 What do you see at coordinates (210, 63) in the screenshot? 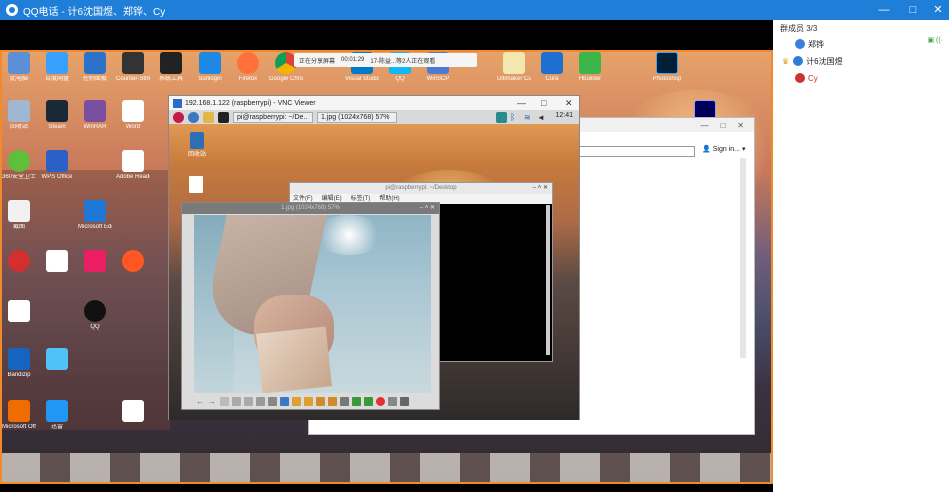
I see `sunlogin-icon` at bounding box center [210, 63].